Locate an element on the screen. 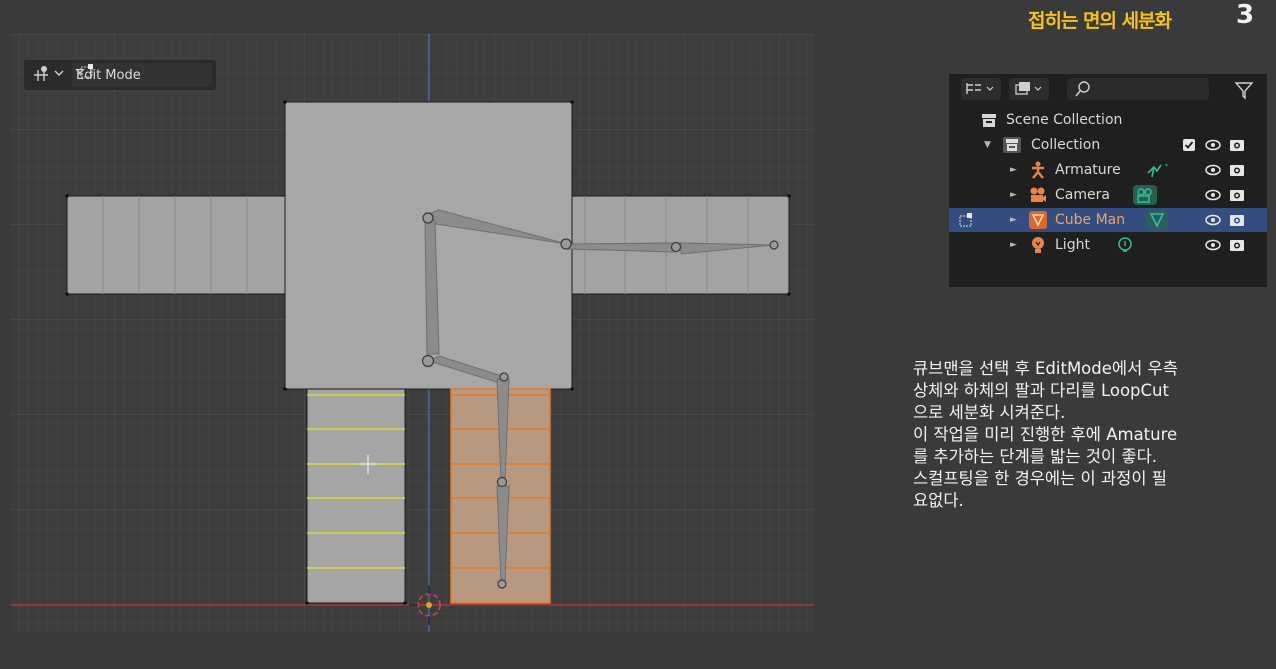  outliner-row-armature: ► Armature is located at coordinates (1108, 170).